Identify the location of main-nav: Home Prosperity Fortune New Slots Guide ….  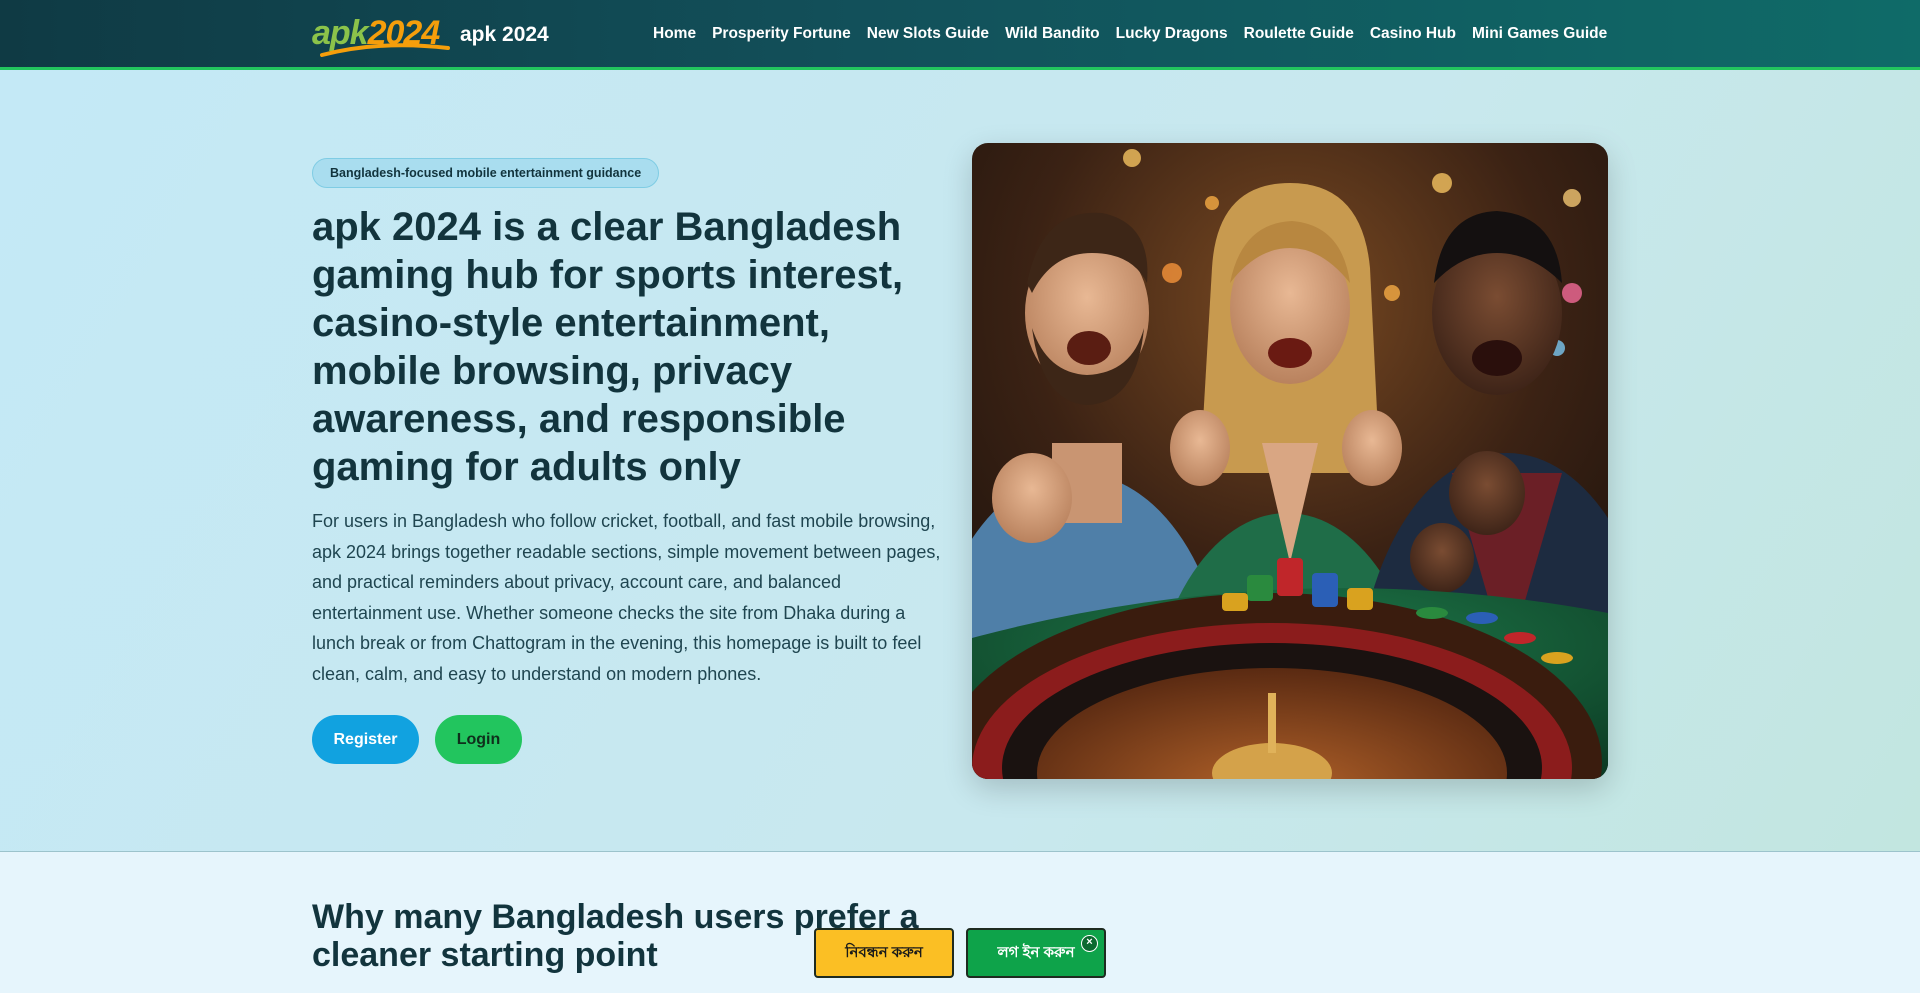
(1130, 33).